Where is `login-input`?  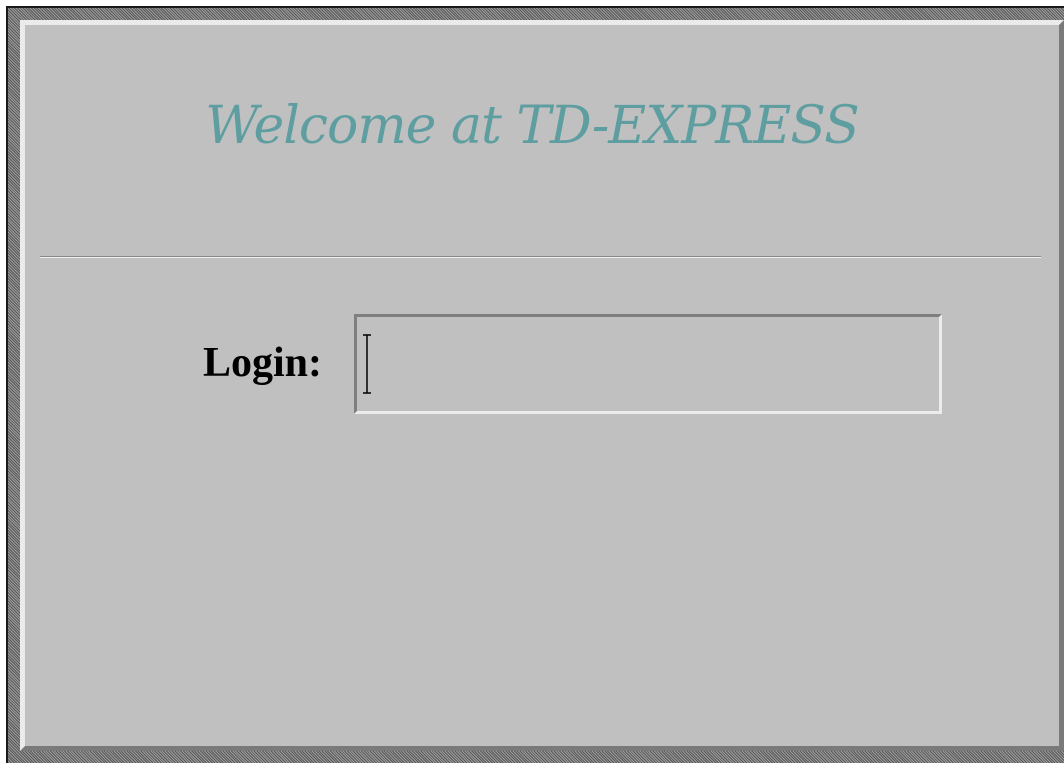 login-input is located at coordinates (648, 364).